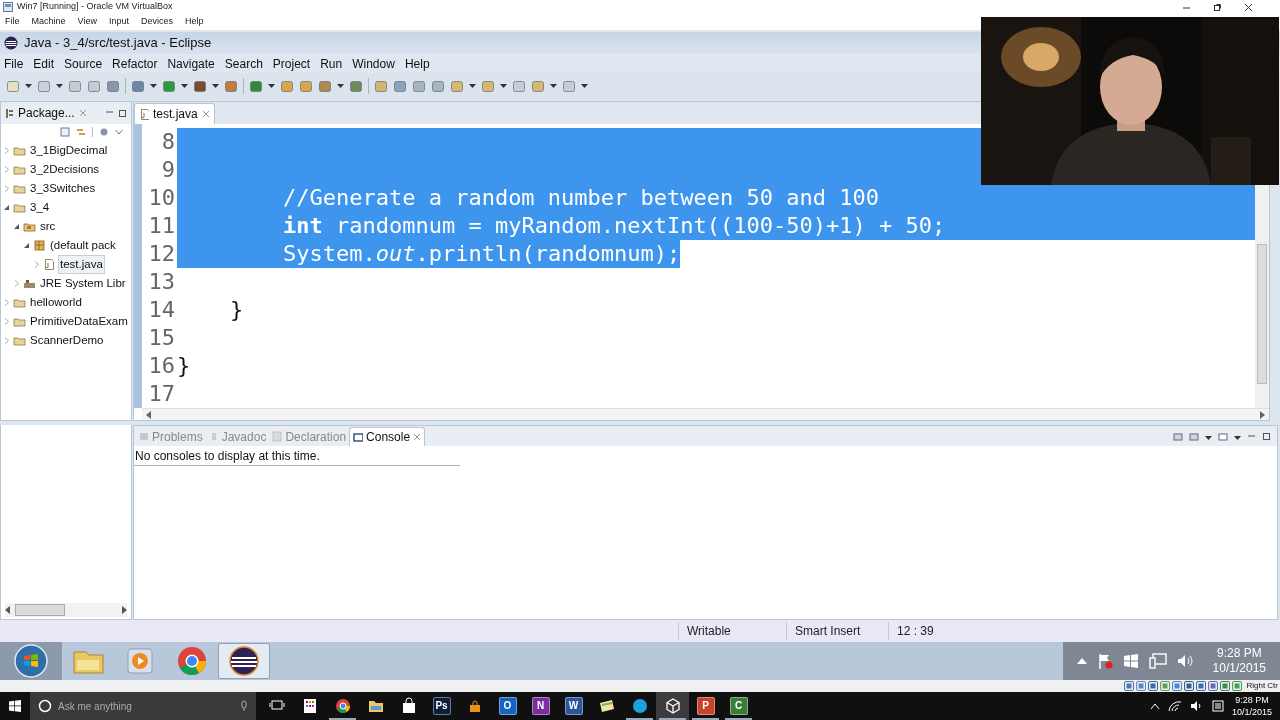  Describe the element at coordinates (191, 63) in the screenshot. I see `menu-item: Navigate` at that location.